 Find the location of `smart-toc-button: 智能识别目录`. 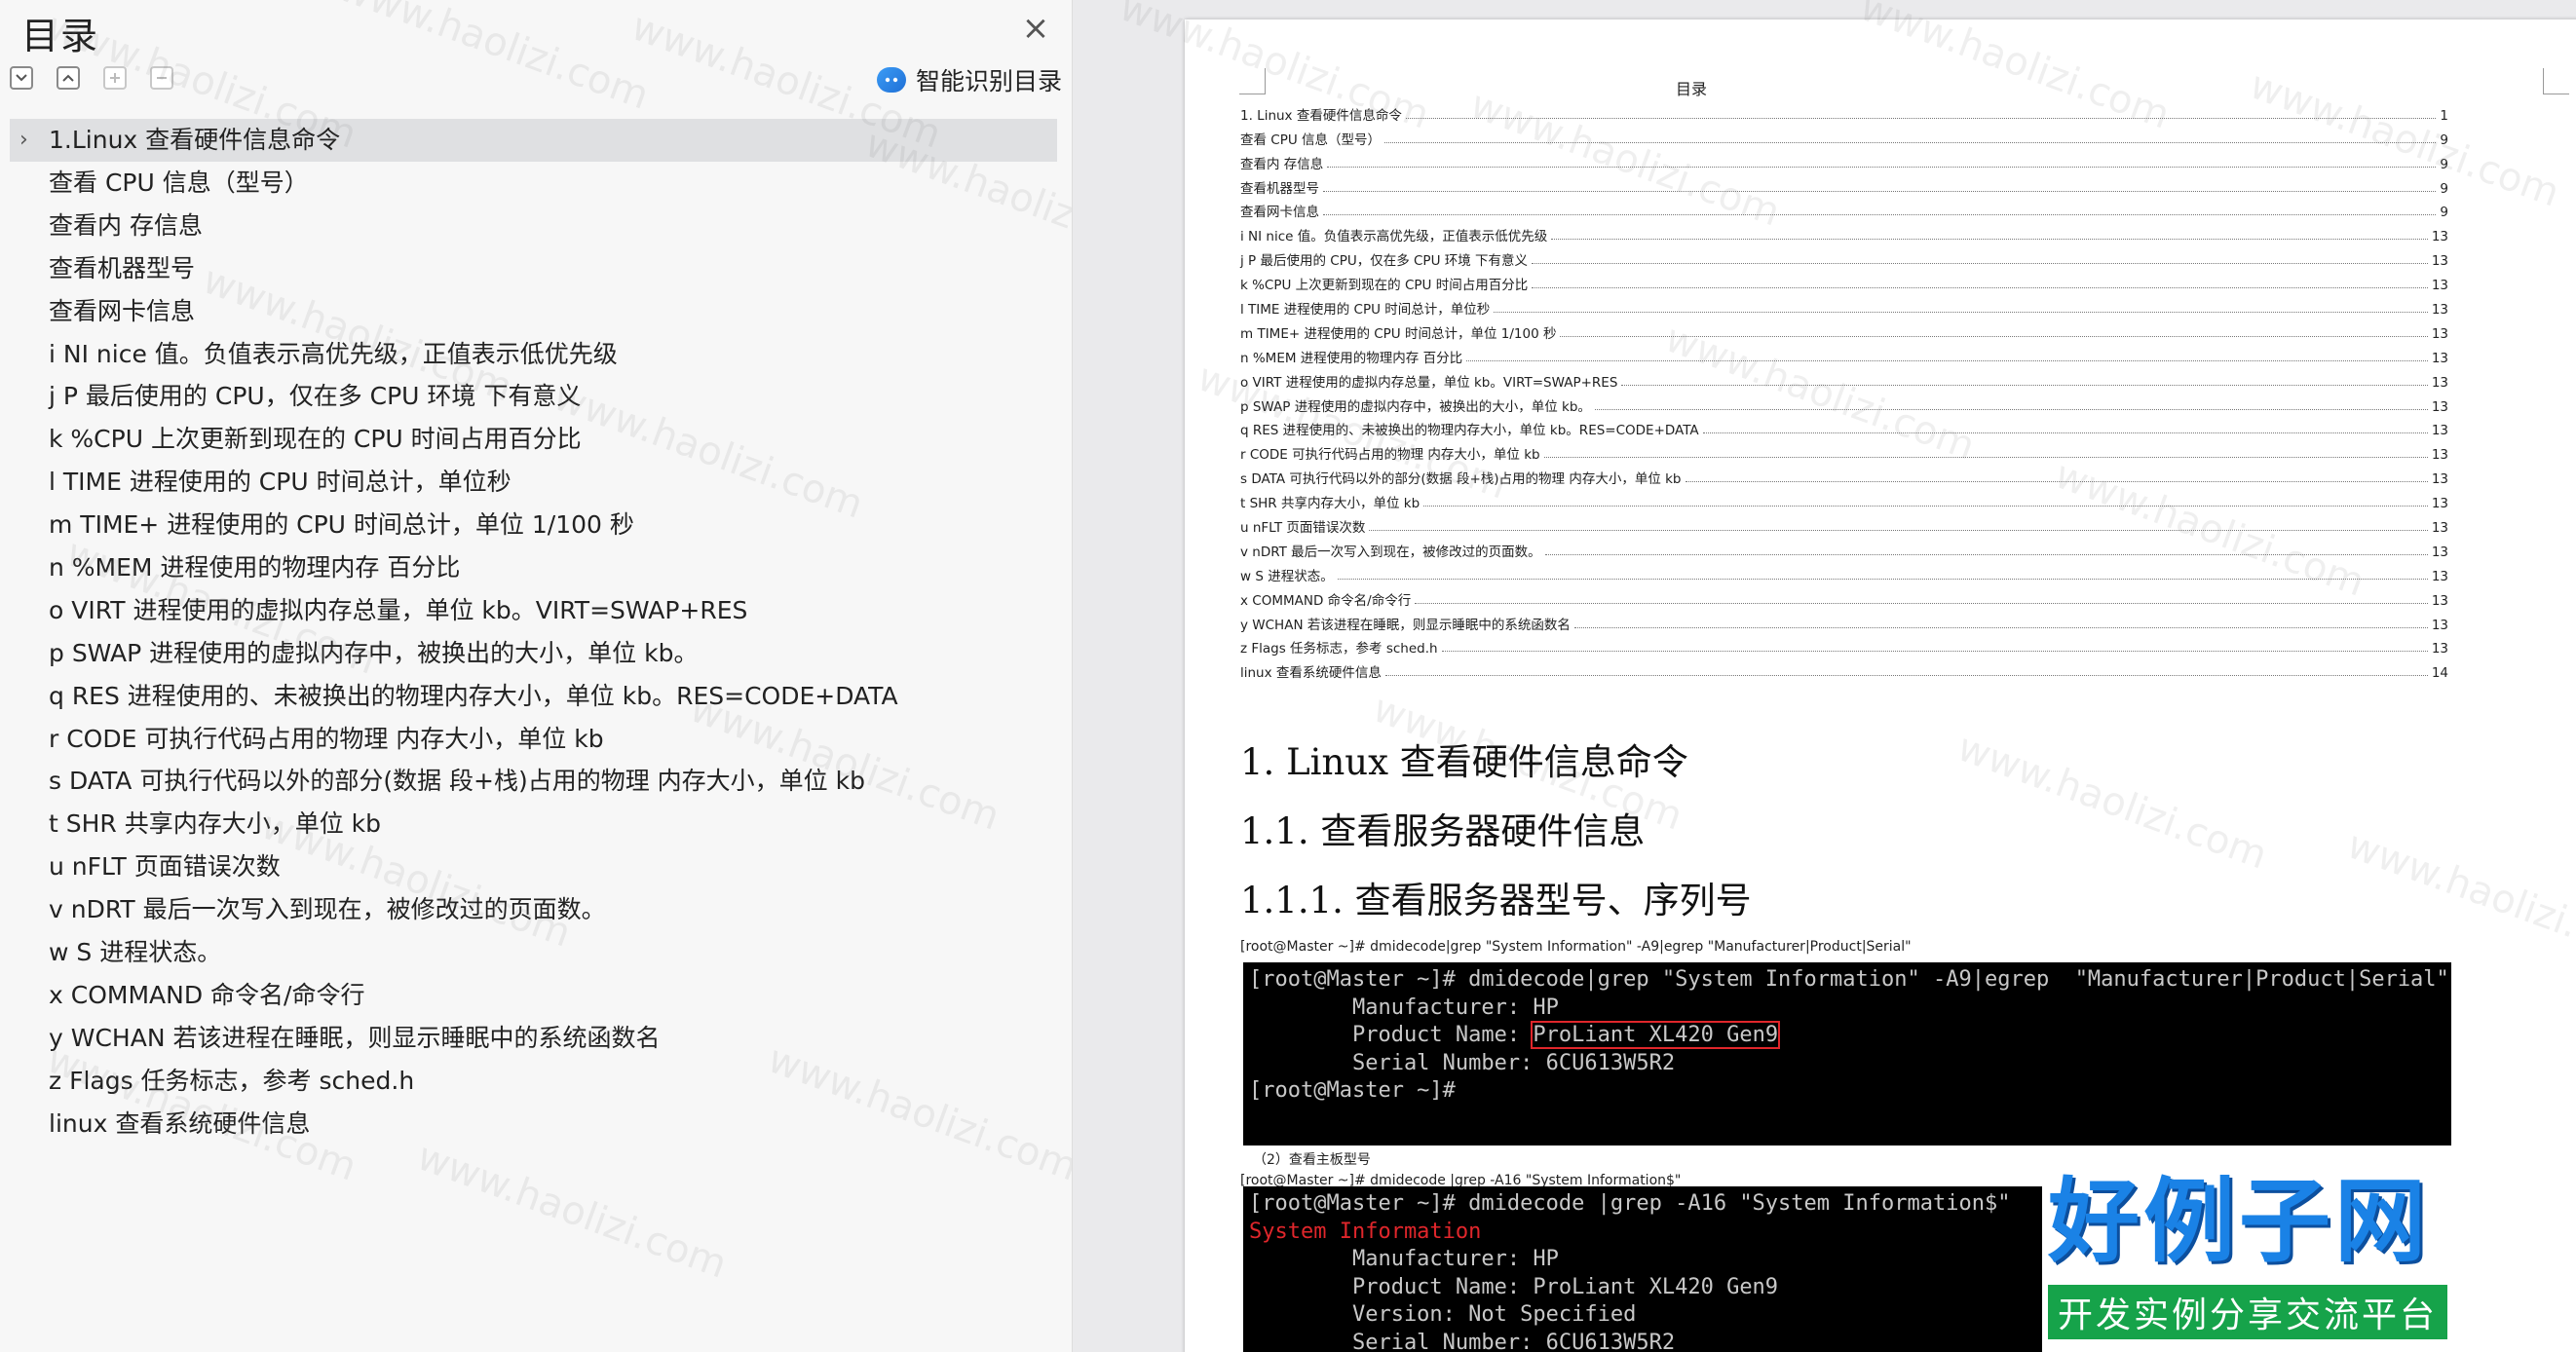

smart-toc-button: 智能识别目录 is located at coordinates (969, 79).